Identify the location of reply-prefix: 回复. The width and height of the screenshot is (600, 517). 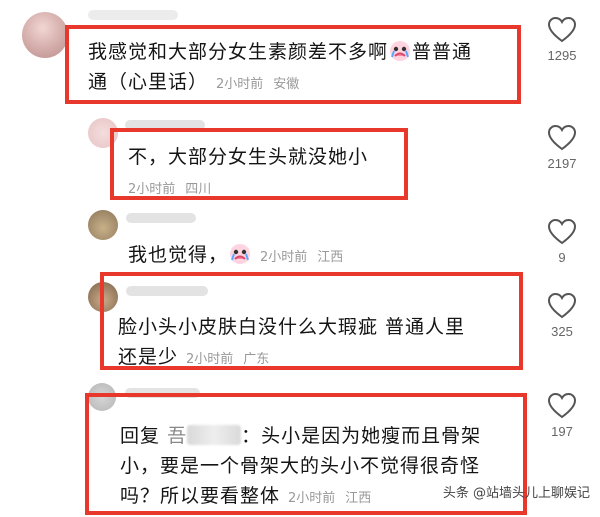
(140, 436).